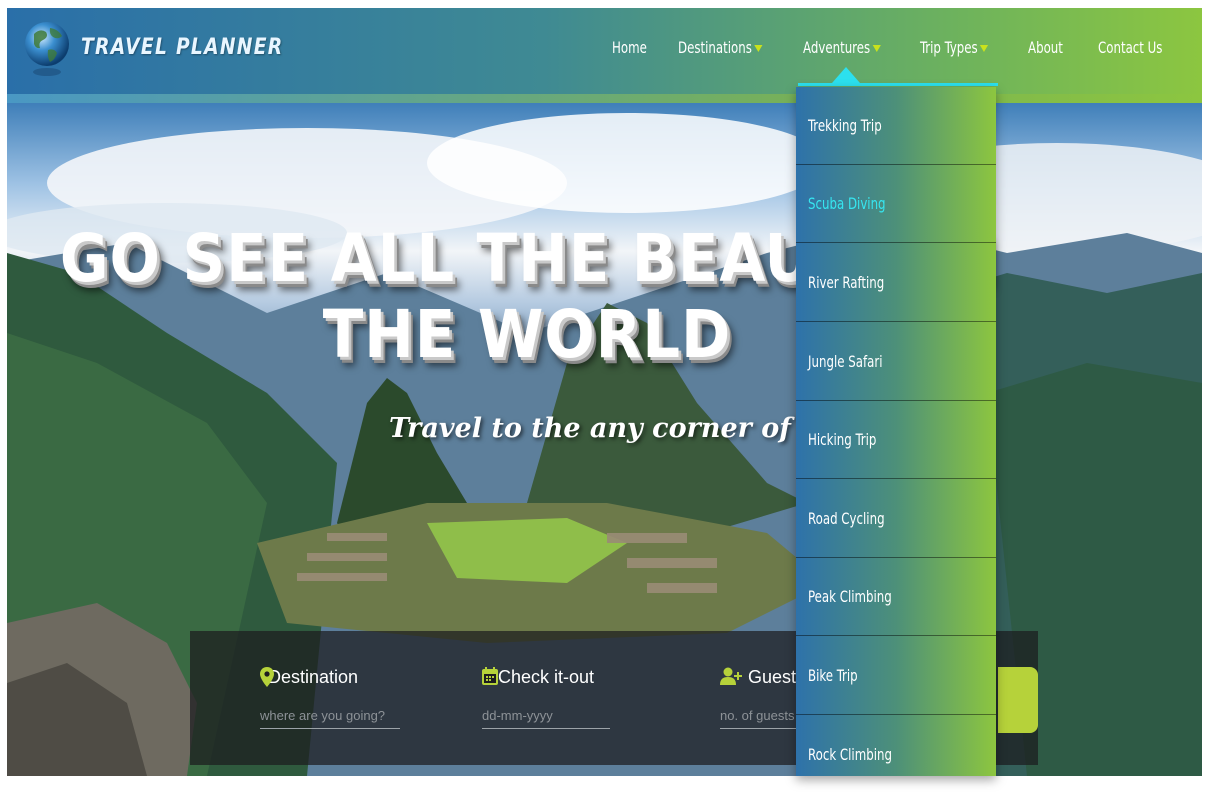 The width and height of the screenshot is (1209, 793). Describe the element at coordinates (896, 204) in the screenshot. I see `menu-item-scuba-diving: Scuba Diving` at that location.